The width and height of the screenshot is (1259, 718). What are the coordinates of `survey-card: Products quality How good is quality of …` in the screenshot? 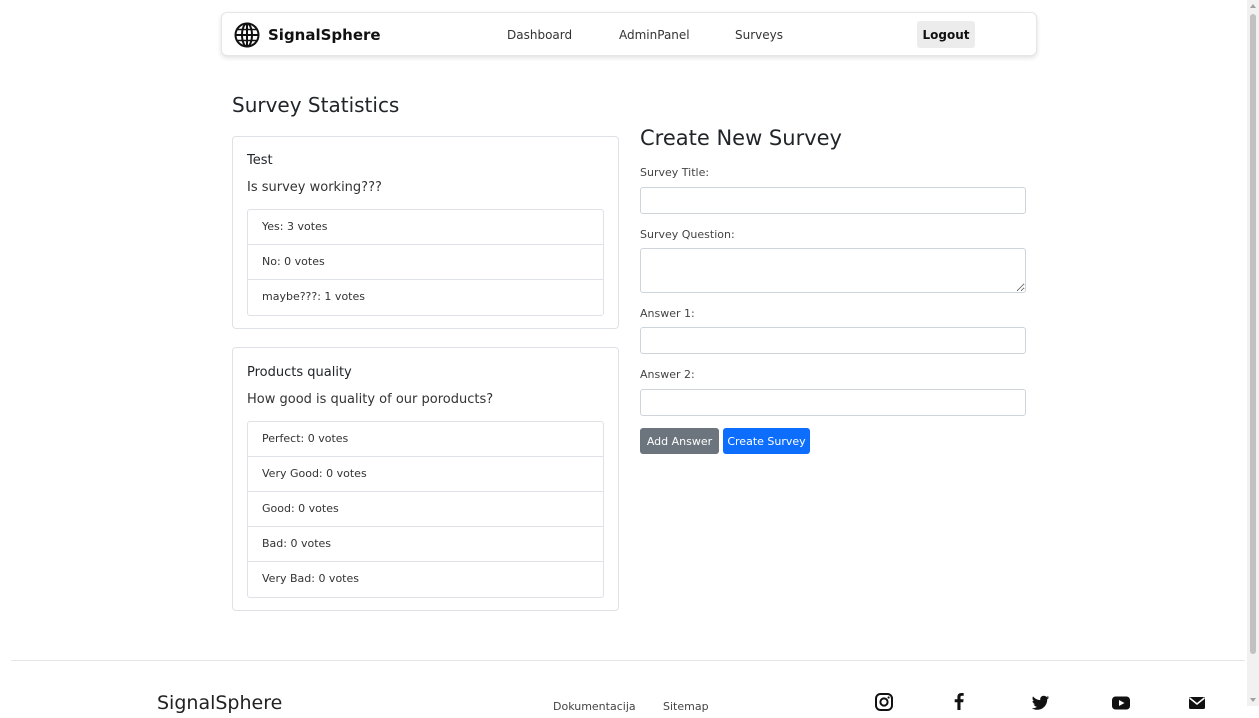 It's located at (425, 479).